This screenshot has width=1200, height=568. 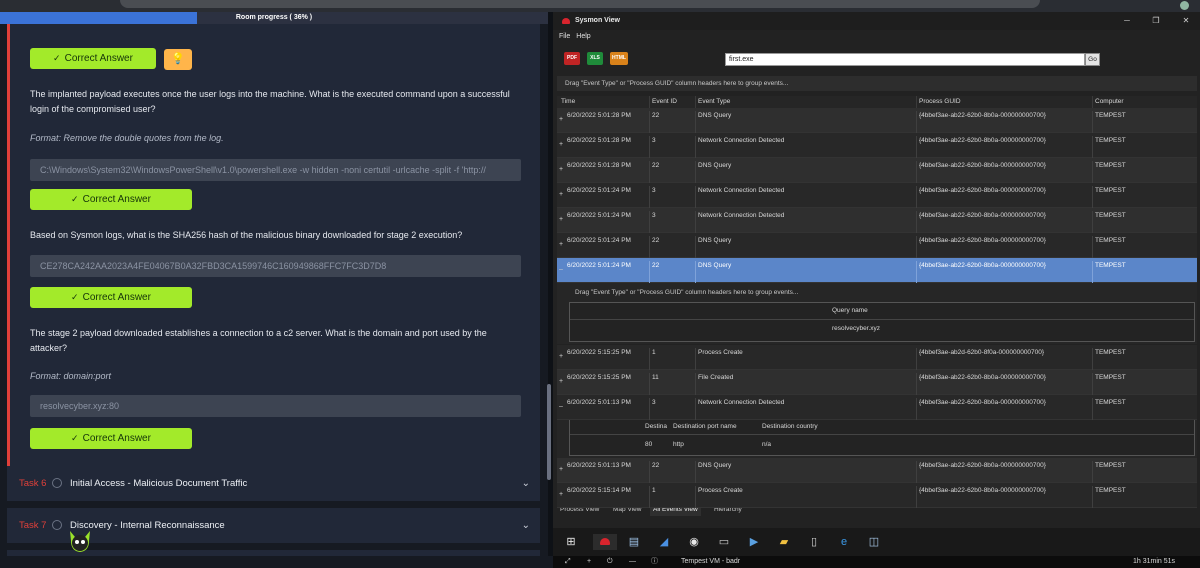 I want to click on internet-explorer-icon: e, so click(x=844, y=542).